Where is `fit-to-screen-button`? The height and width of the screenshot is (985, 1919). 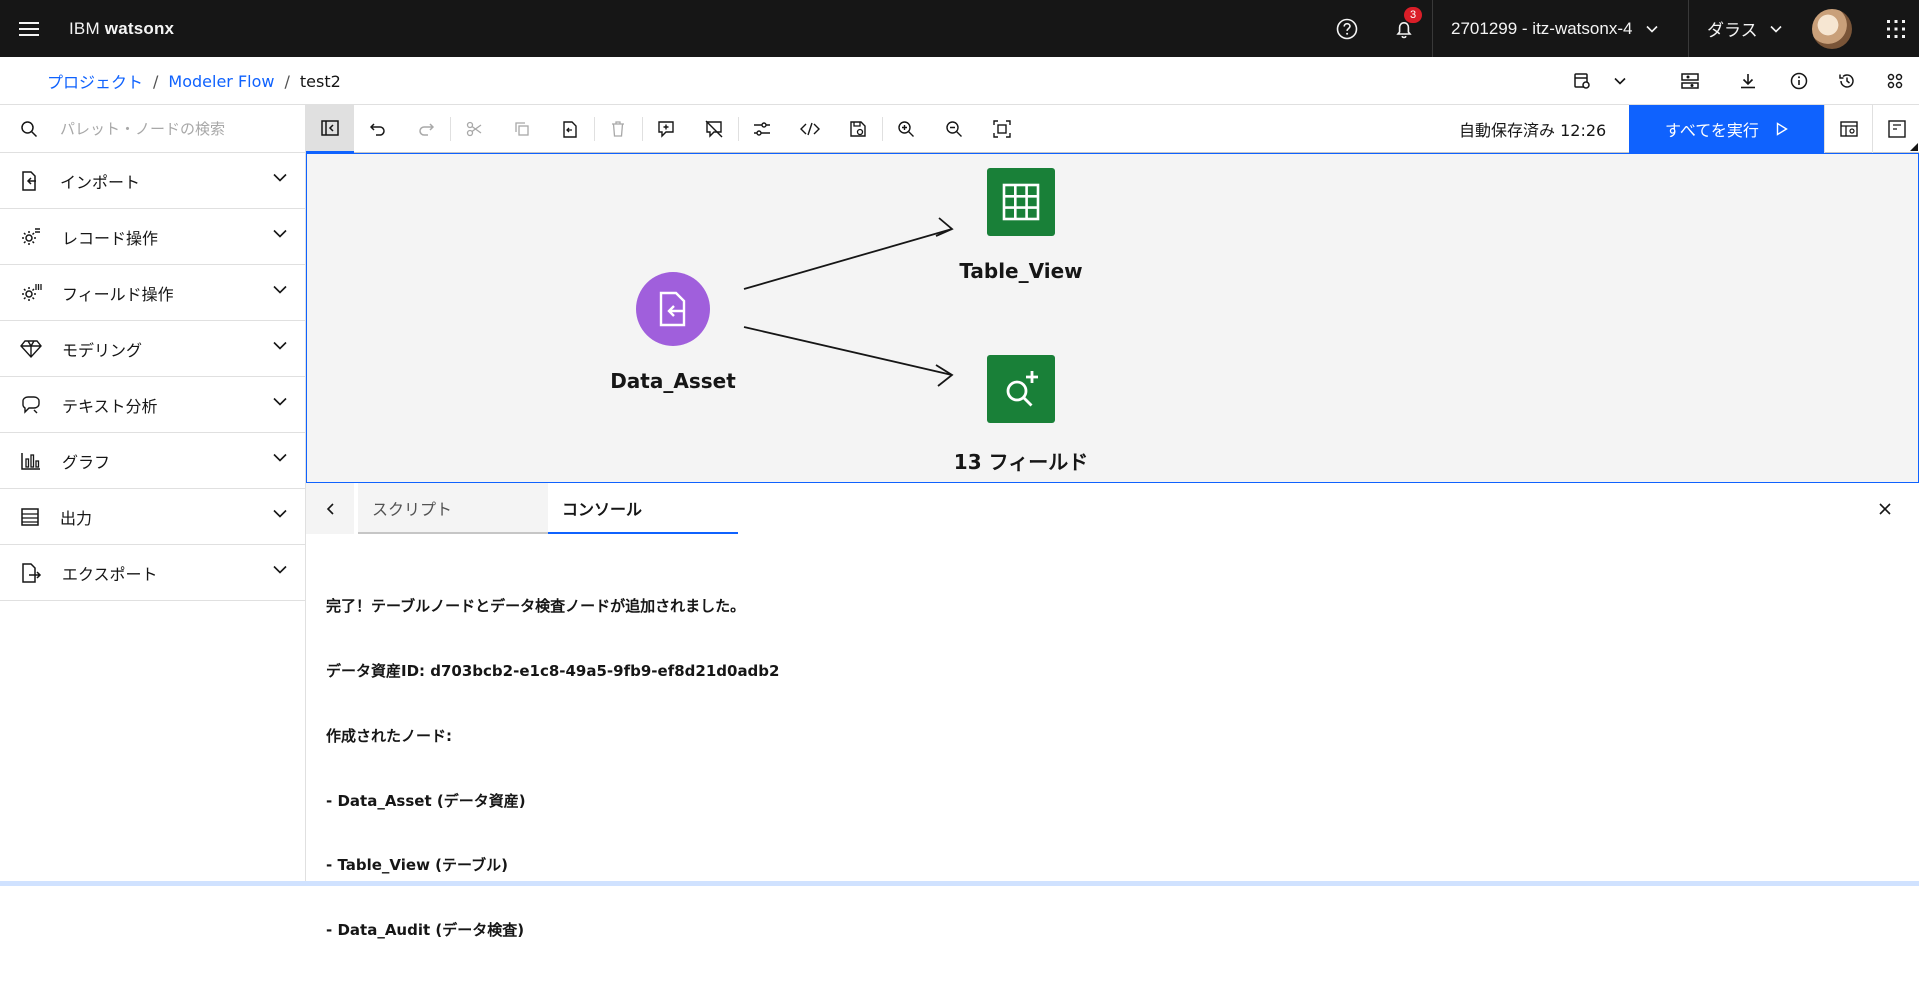
fit-to-screen-button is located at coordinates (1002, 129).